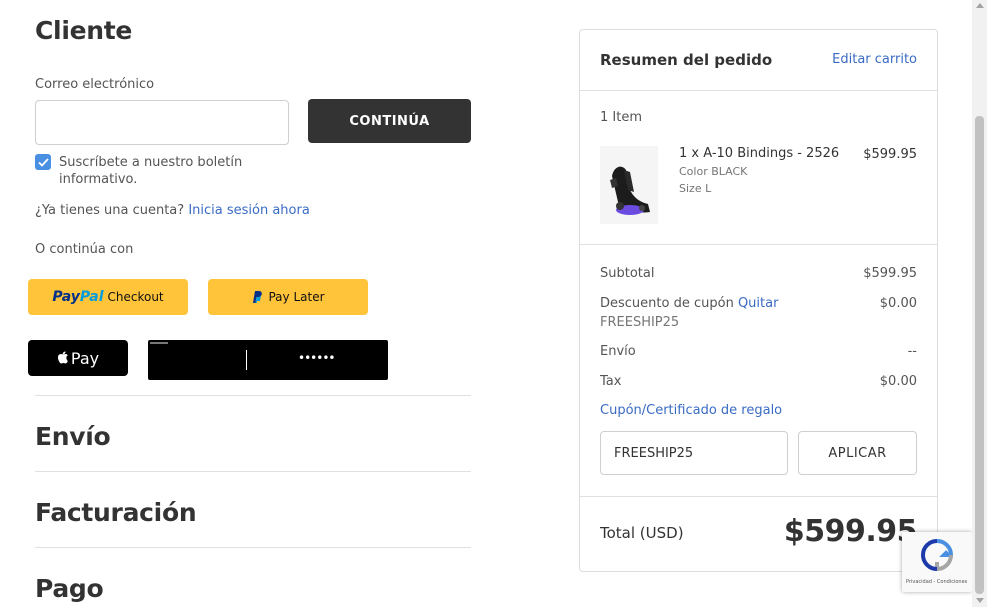 The image size is (987, 607). I want to click on recaptcha-badge: Privacidad - Condiciones, so click(937, 562).